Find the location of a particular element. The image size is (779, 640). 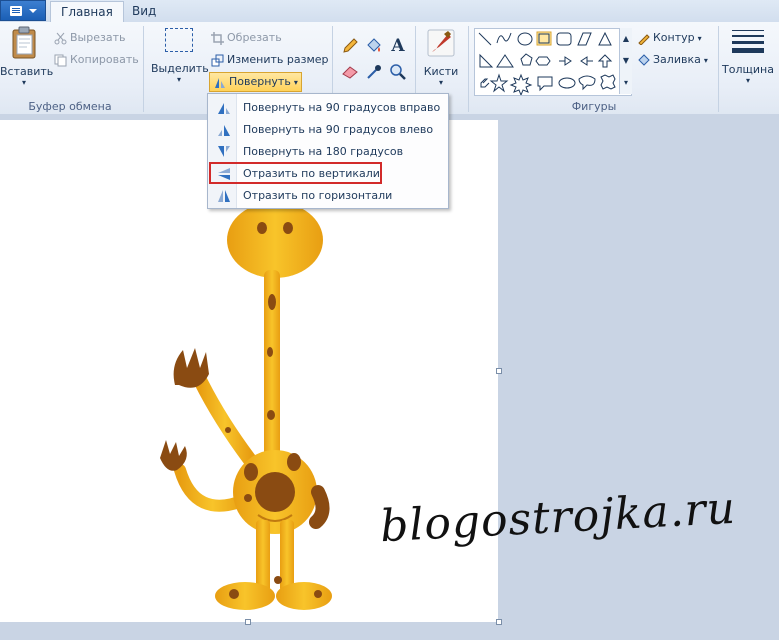

text-icon: A is located at coordinates (398, 46).